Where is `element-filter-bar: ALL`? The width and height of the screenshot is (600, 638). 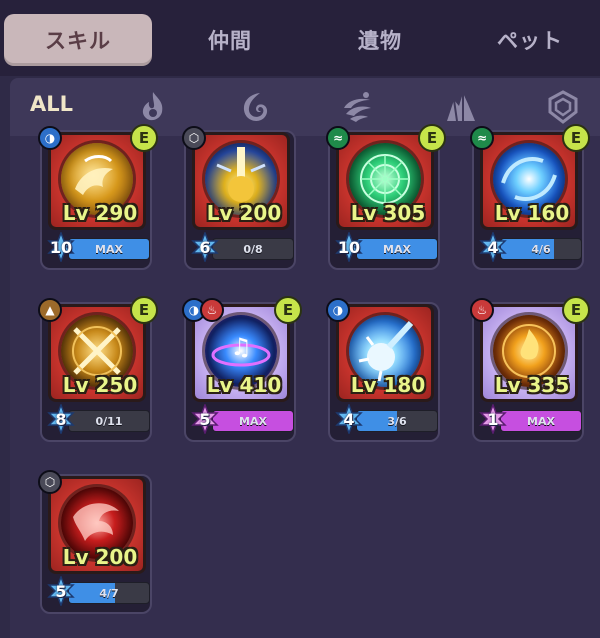 element-filter-bar: ALL is located at coordinates (305, 107).